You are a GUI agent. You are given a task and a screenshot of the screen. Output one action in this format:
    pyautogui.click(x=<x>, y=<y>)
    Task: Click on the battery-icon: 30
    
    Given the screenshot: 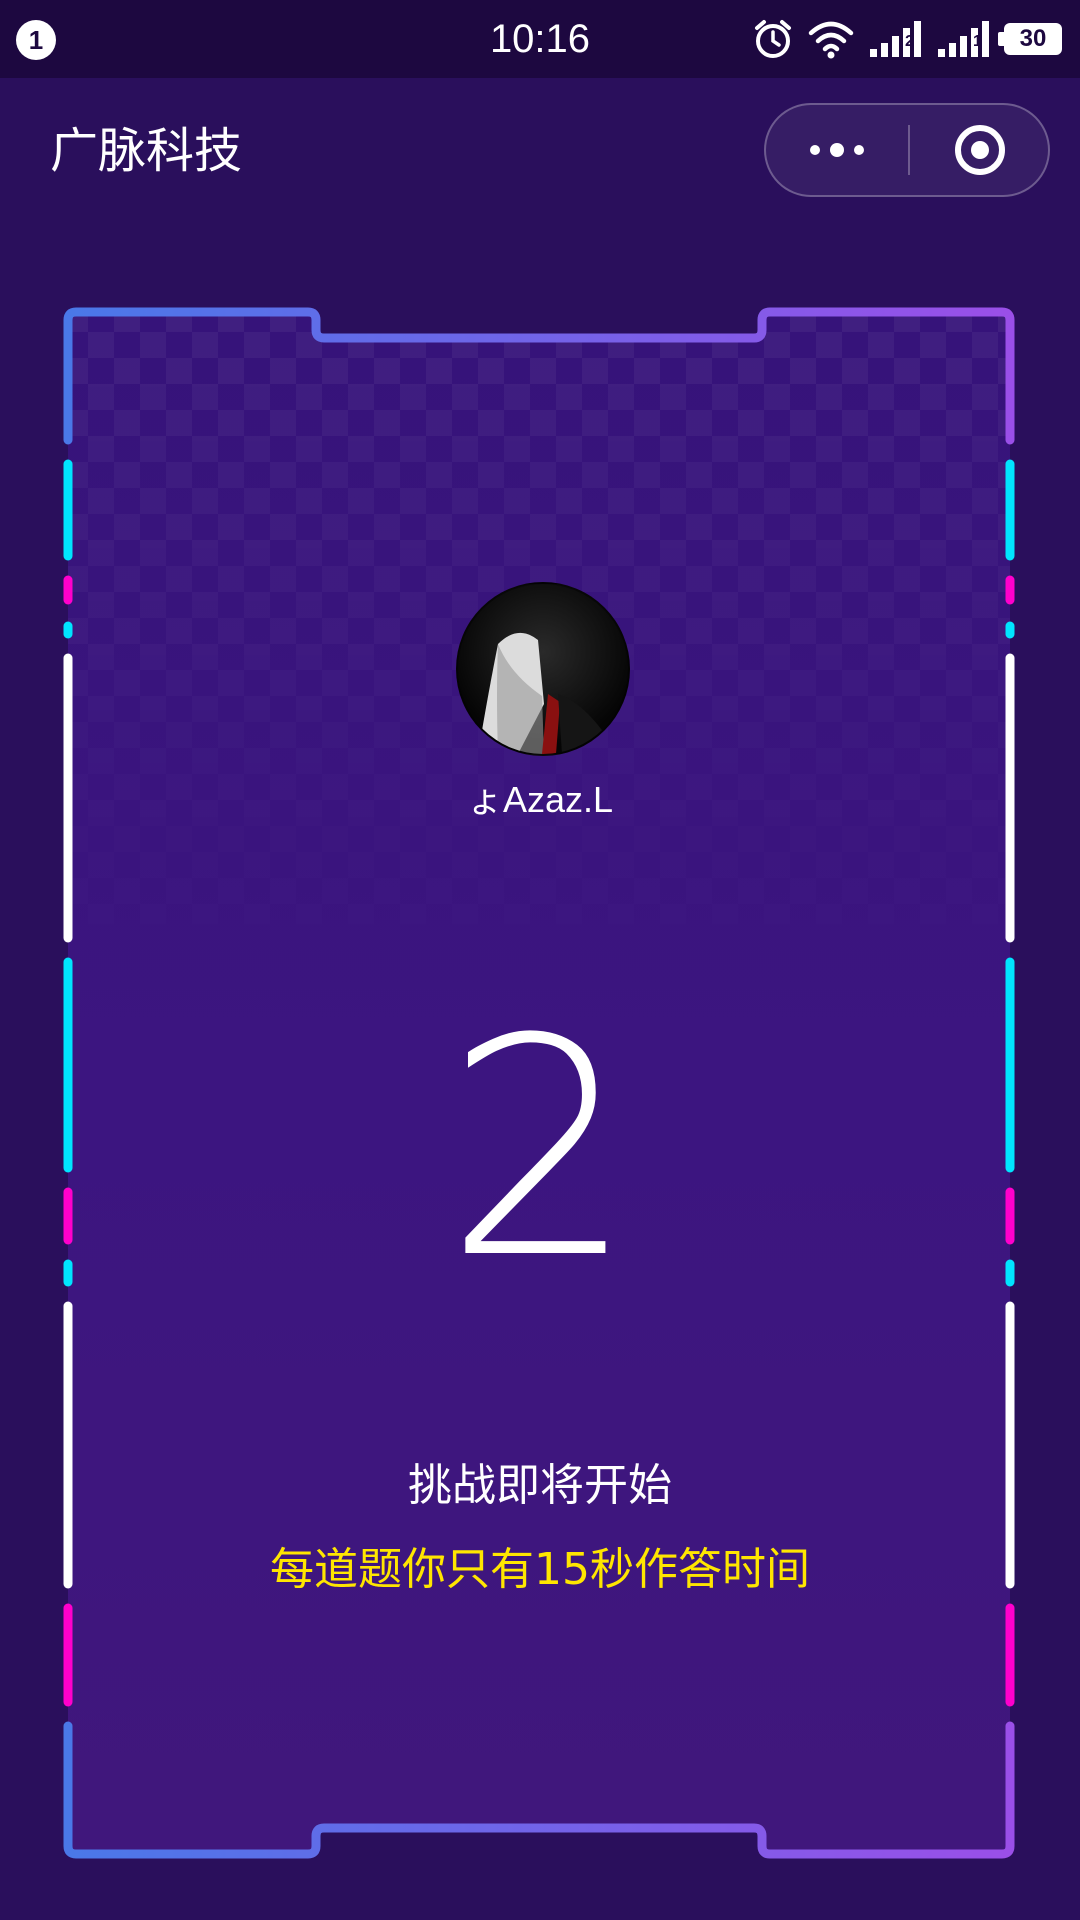 What is the action you would take?
    pyautogui.click(x=1030, y=39)
    